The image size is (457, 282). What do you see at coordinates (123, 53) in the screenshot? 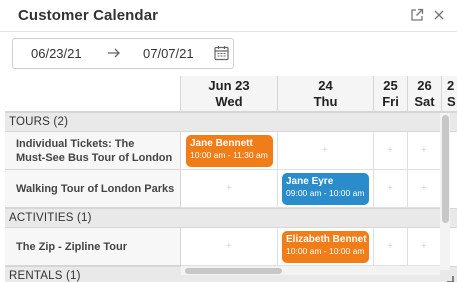
I see `date-range-picker: 06/23/21 07/07/21` at bounding box center [123, 53].